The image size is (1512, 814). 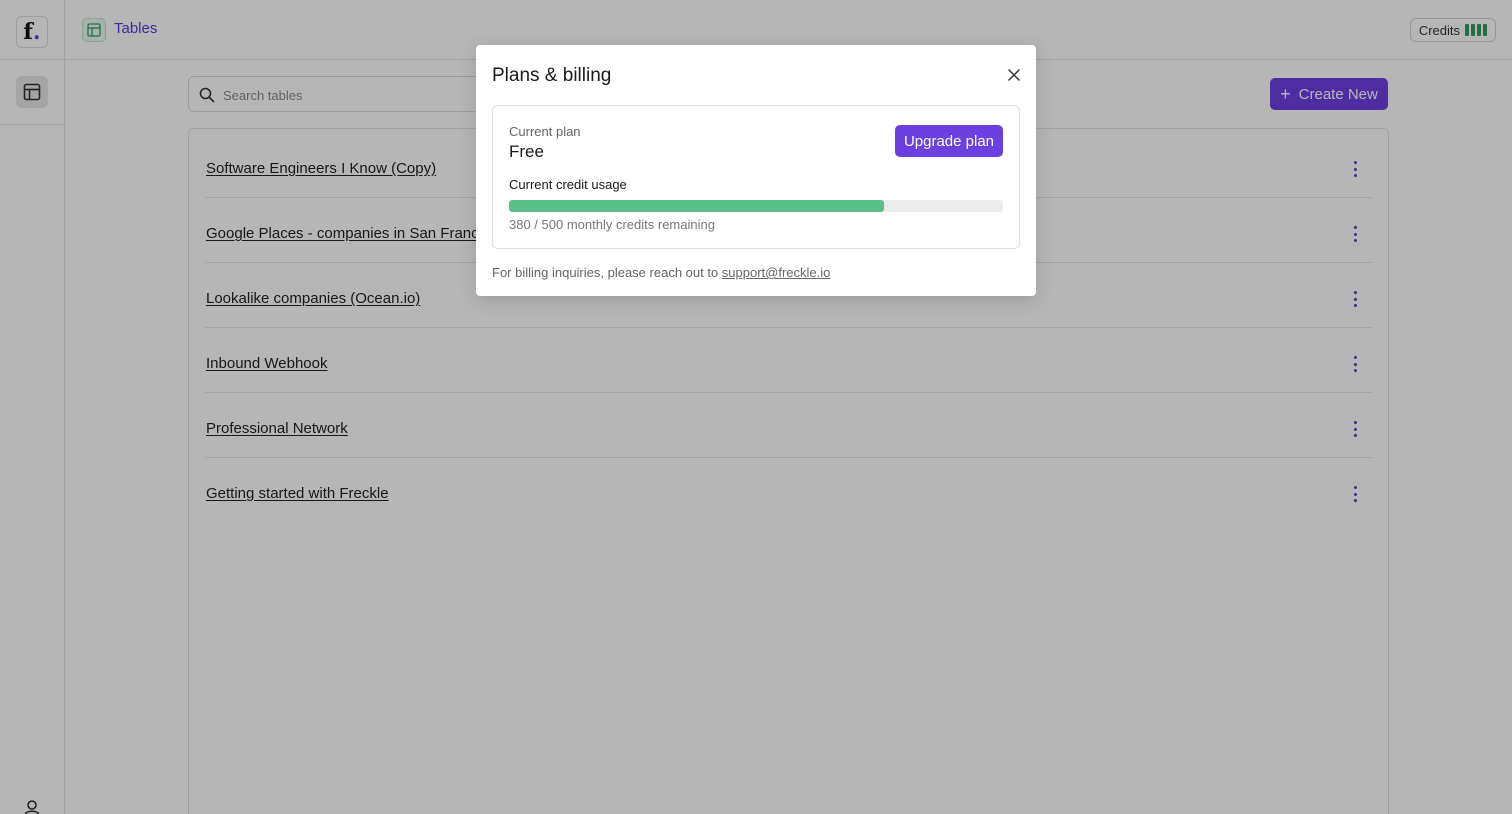 What do you see at coordinates (552, 75) in the screenshot?
I see `modal-title: Plans & billing` at bounding box center [552, 75].